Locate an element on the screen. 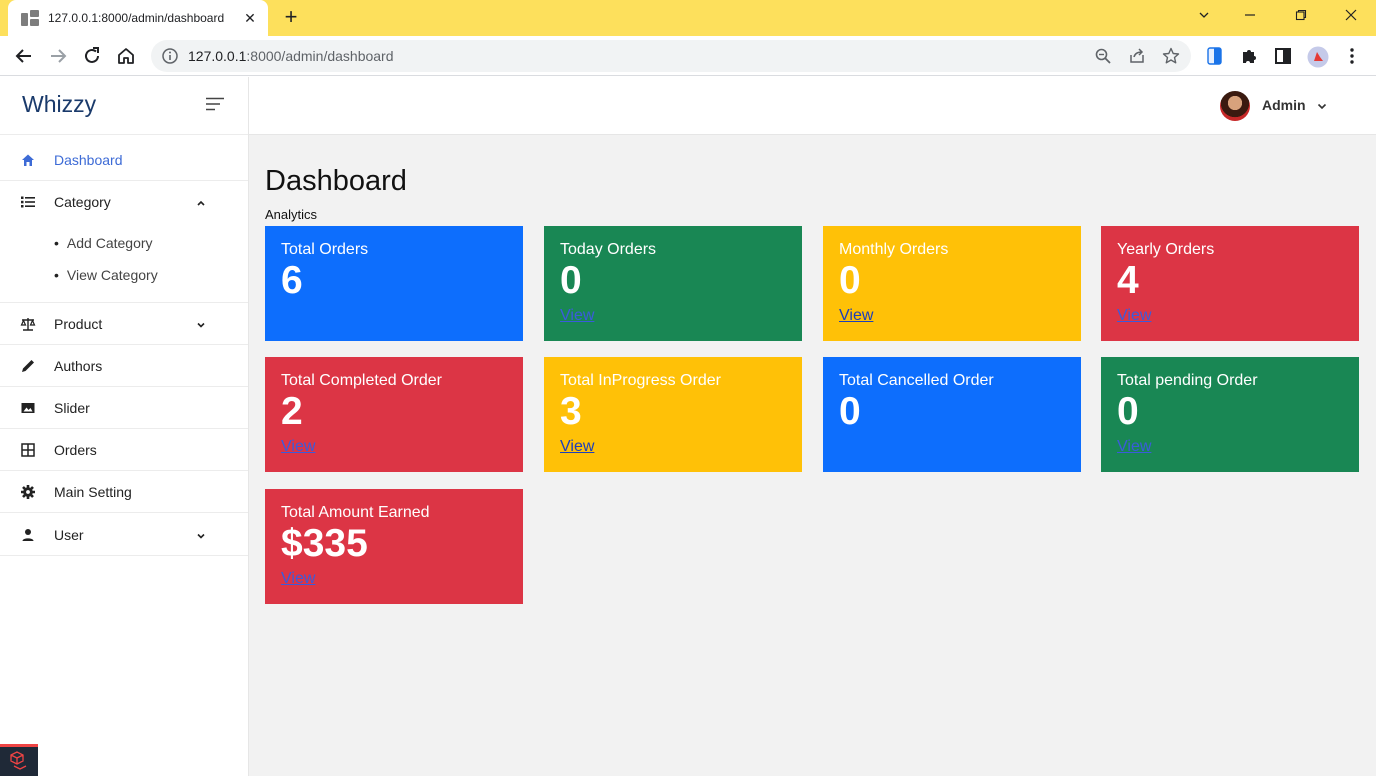 The image size is (1376, 781). sidebar-item-label: Main Setting is located at coordinates (93, 492).